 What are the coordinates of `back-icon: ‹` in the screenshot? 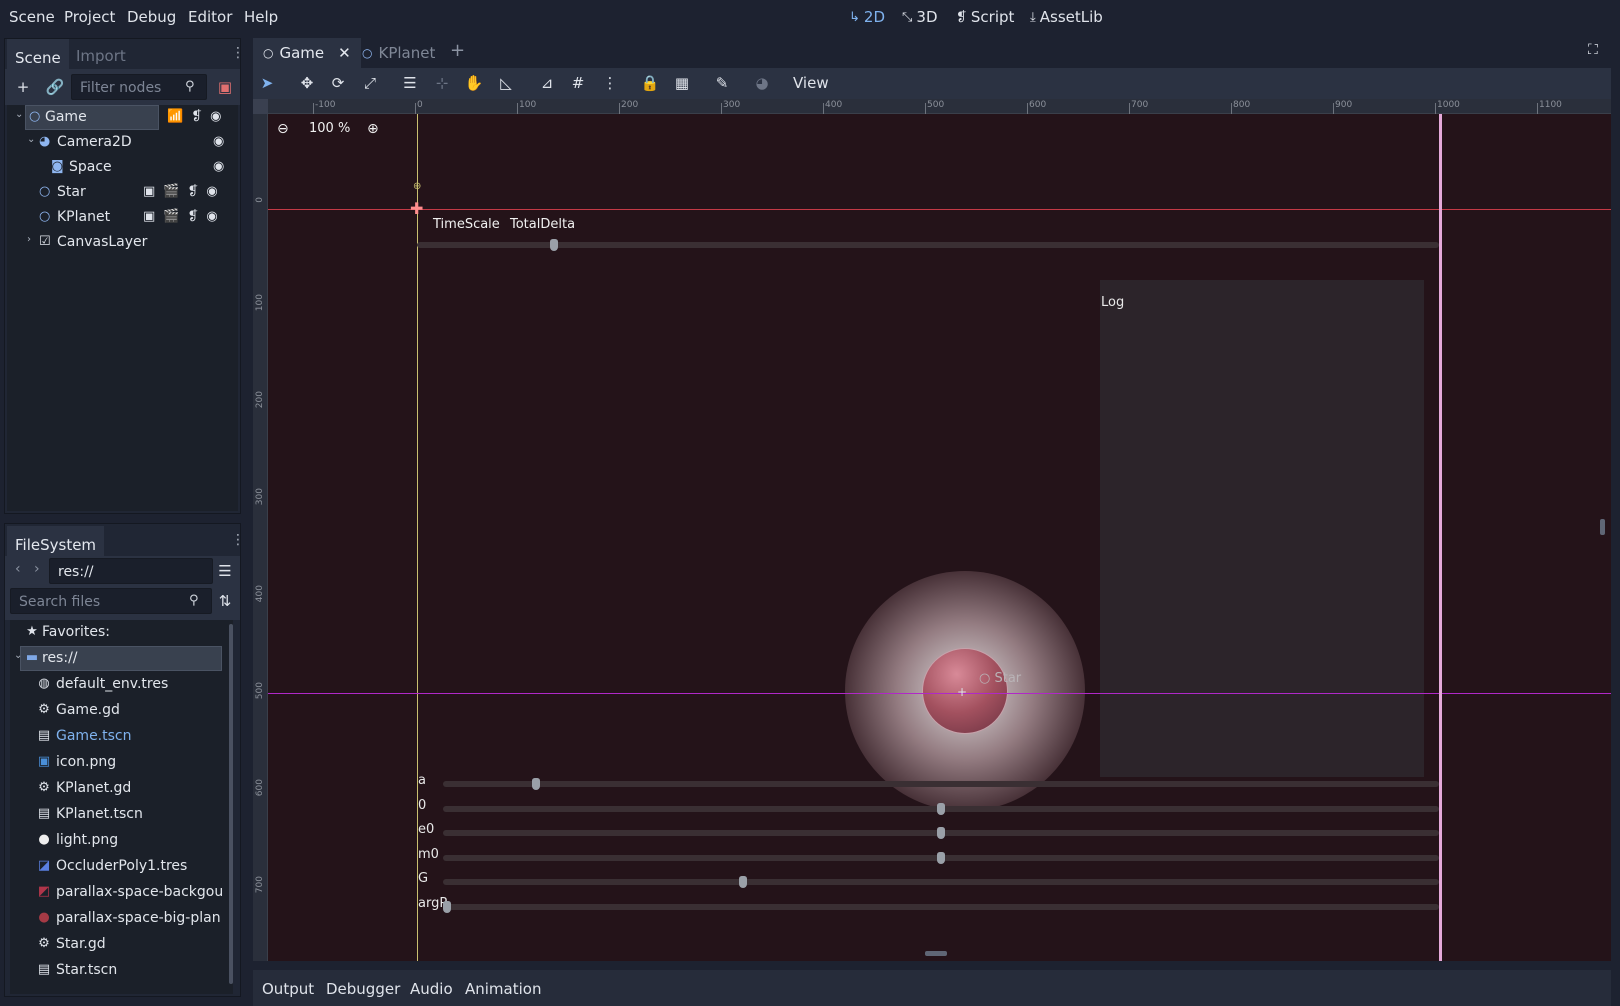 It's located at (18, 569).